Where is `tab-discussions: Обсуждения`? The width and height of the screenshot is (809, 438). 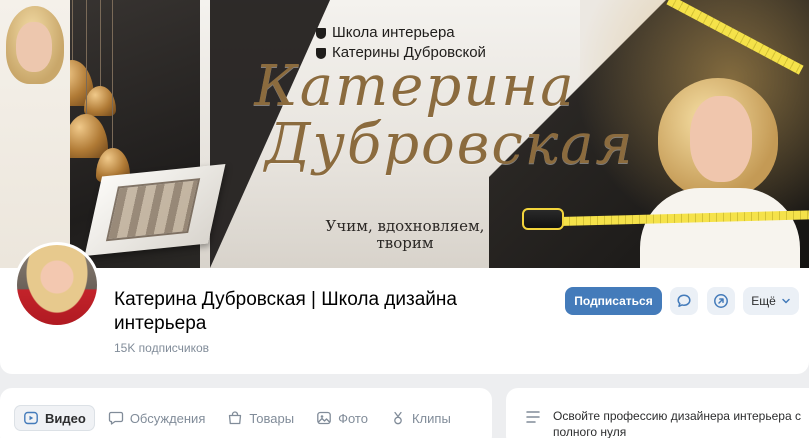 tab-discussions: Обсуждения is located at coordinates (157, 418).